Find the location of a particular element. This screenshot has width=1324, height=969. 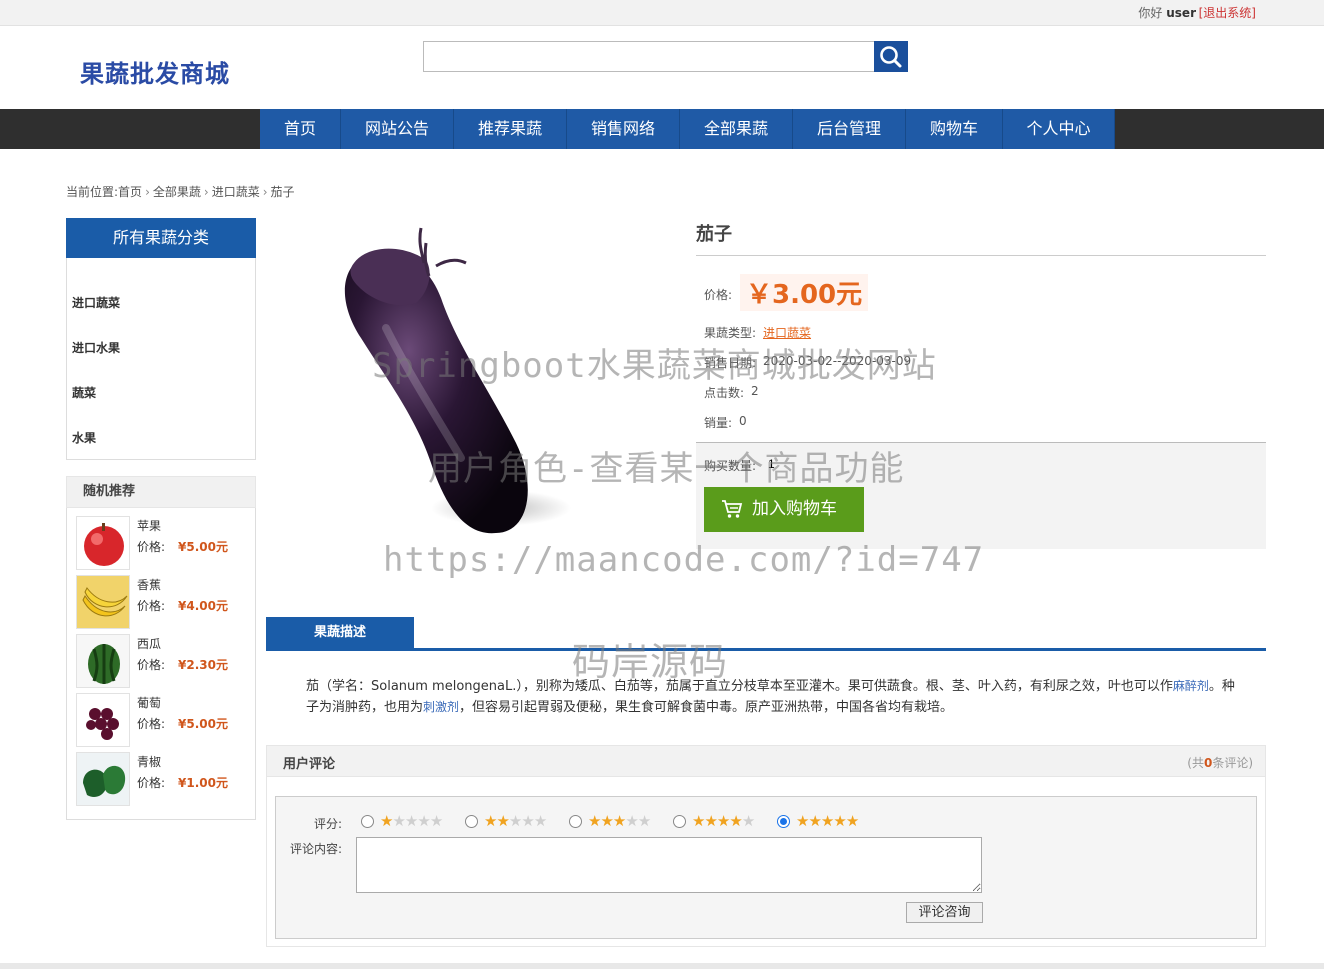

tab-underline is located at coordinates (766, 649).